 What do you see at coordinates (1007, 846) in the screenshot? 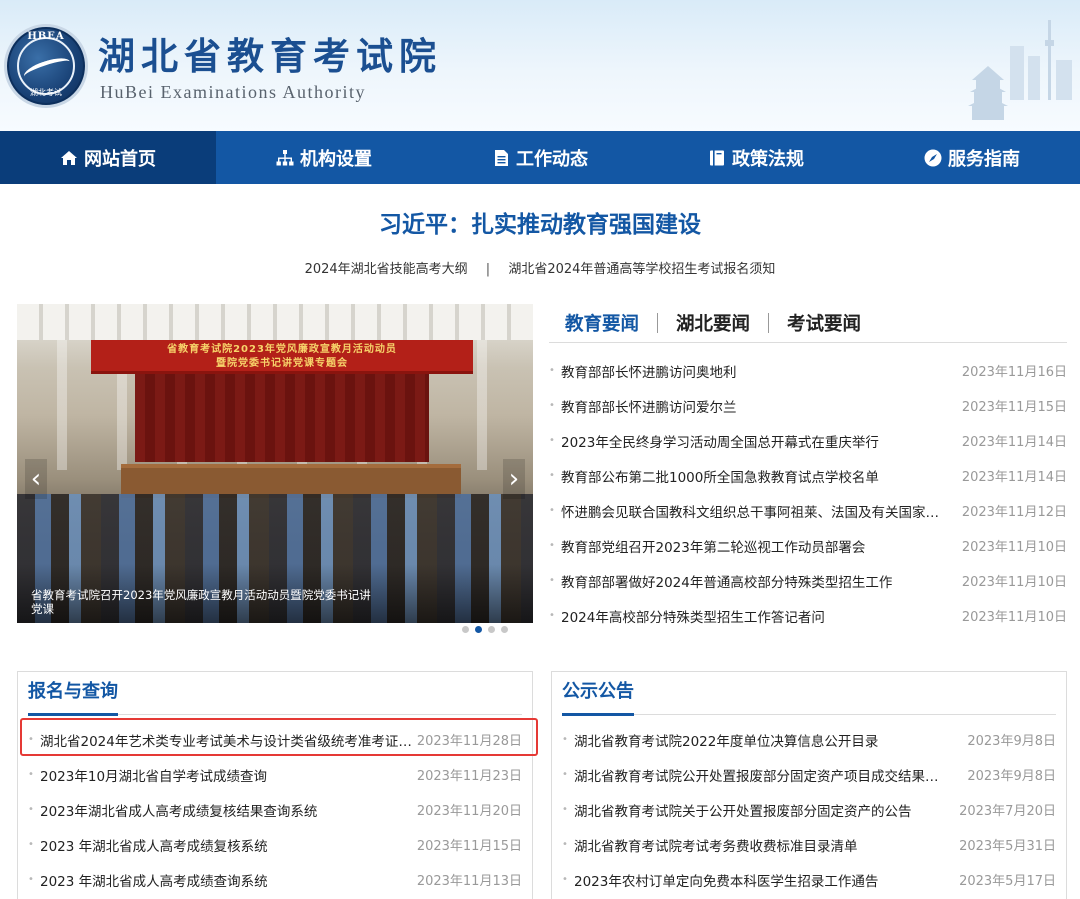
I see `announcement-date: 2023年5月31日` at bounding box center [1007, 846].